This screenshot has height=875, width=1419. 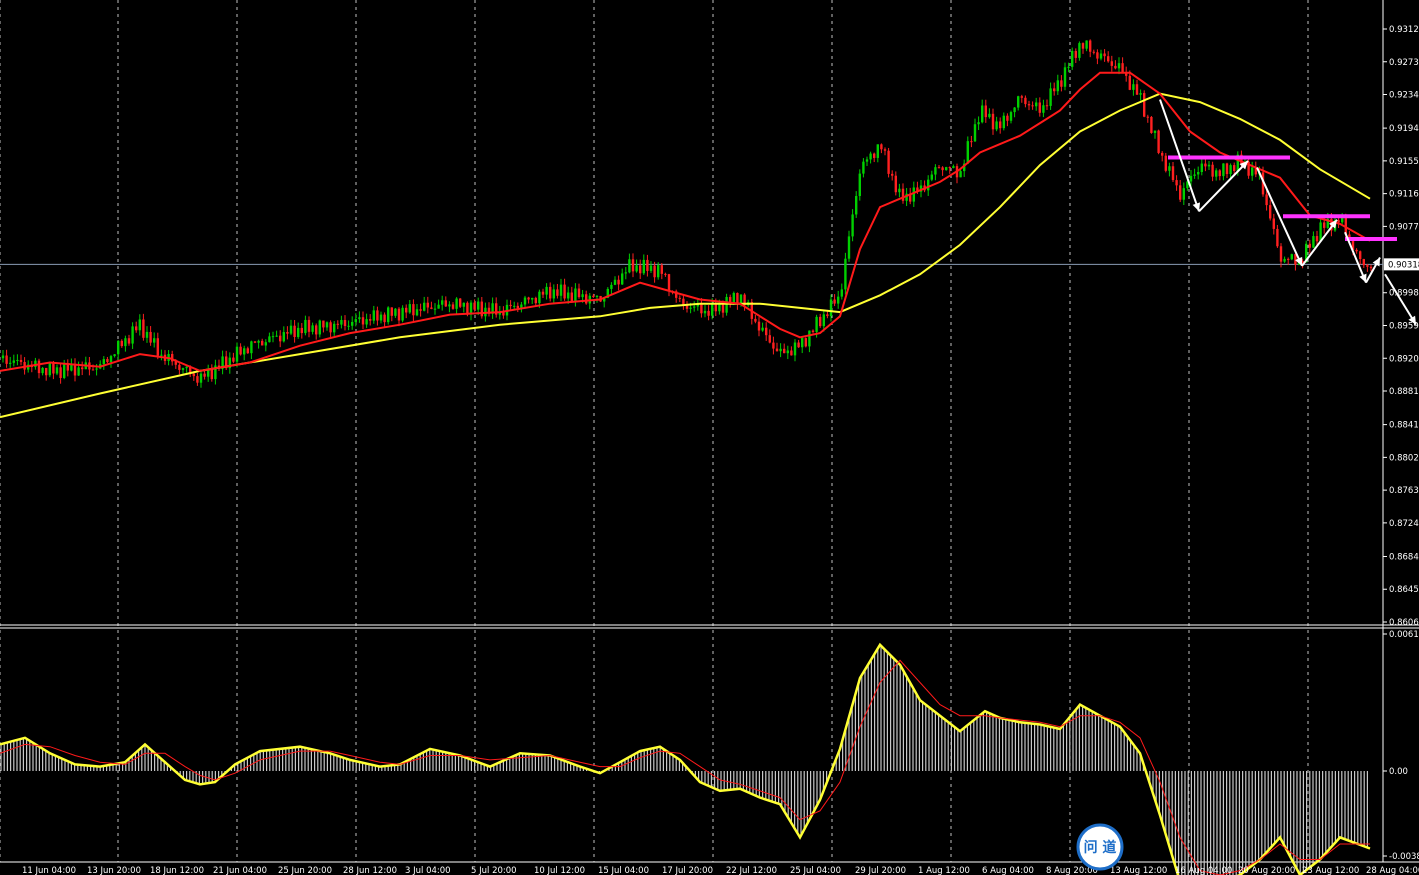 What do you see at coordinates (1404, 96) in the screenshot?
I see `price-tick-label: 0.92340` at bounding box center [1404, 96].